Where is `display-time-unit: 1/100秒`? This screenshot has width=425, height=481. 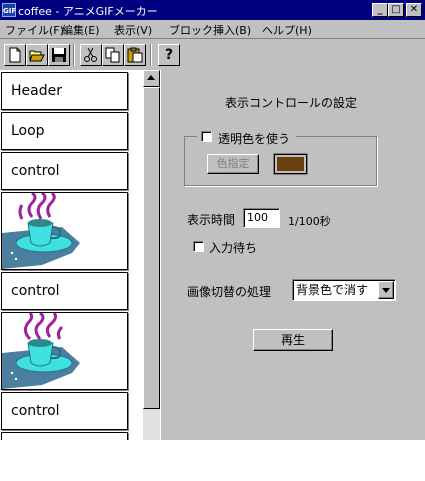
display-time-unit: 1/100秒 is located at coordinates (309, 221).